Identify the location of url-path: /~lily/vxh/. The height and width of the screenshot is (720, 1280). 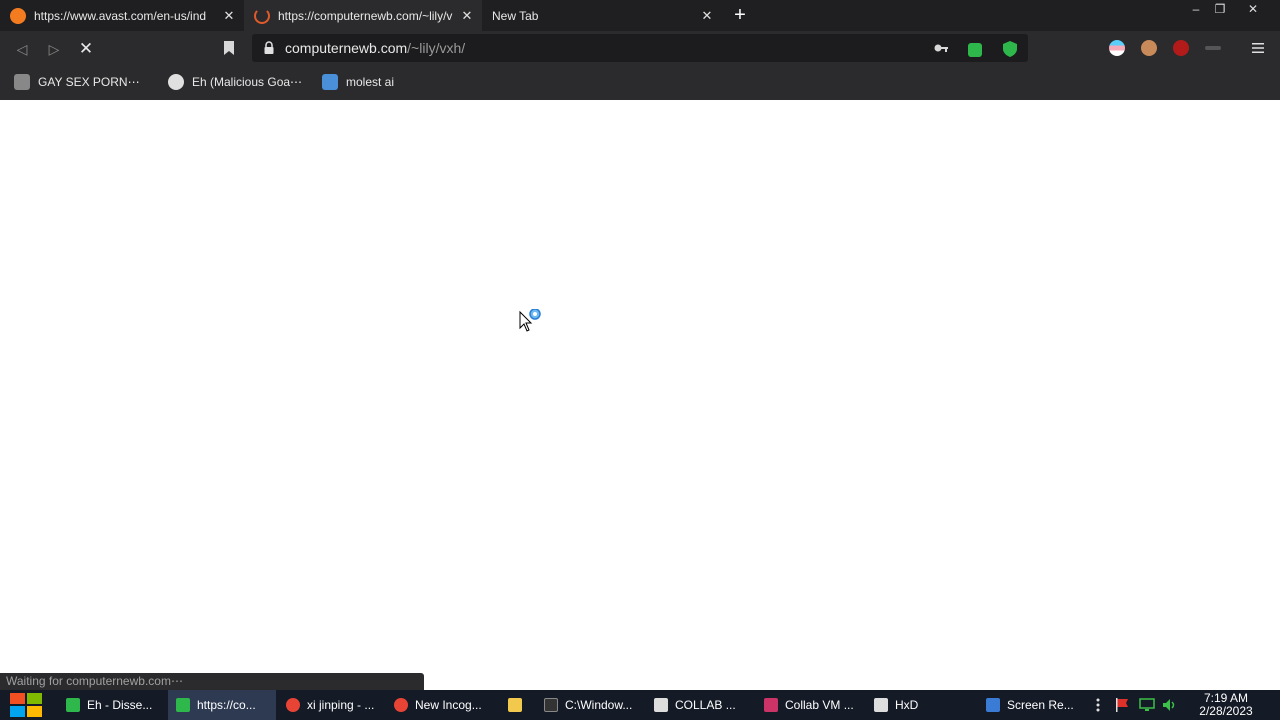
(436, 48).